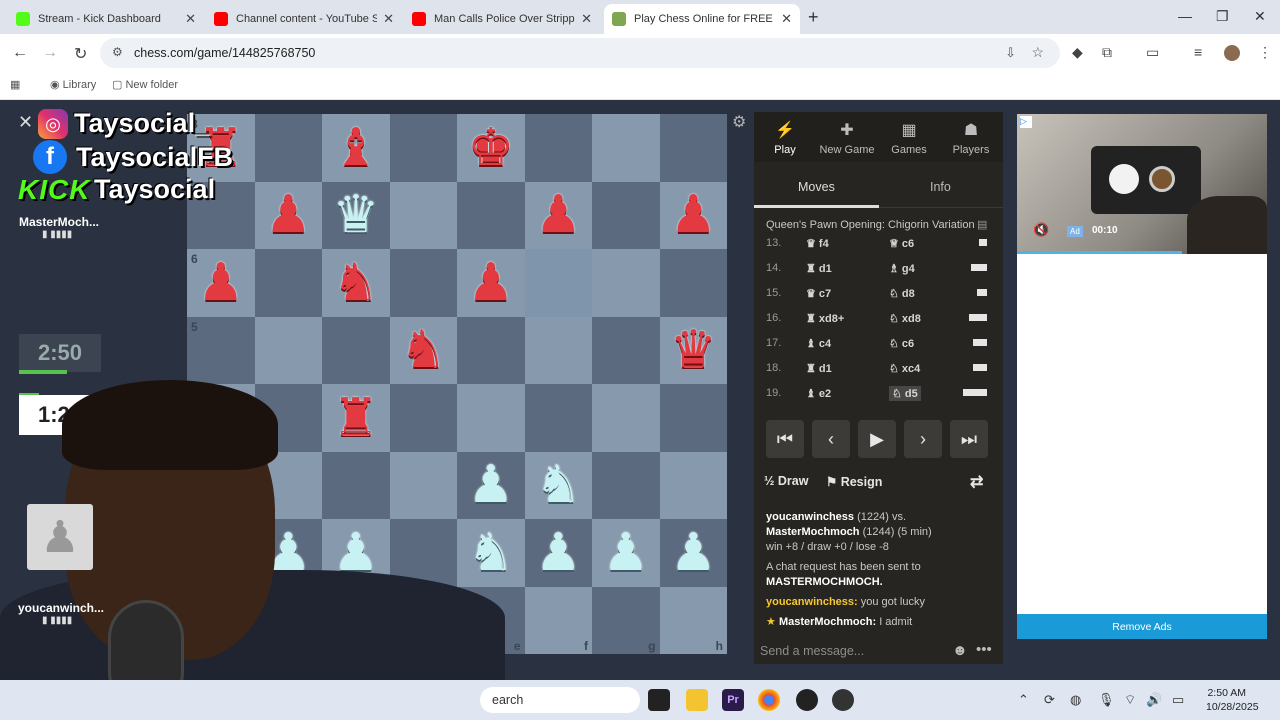 The image size is (1280, 720). What do you see at coordinates (825, 318) in the screenshot?
I see `white-move: ♜ xd8+` at bounding box center [825, 318].